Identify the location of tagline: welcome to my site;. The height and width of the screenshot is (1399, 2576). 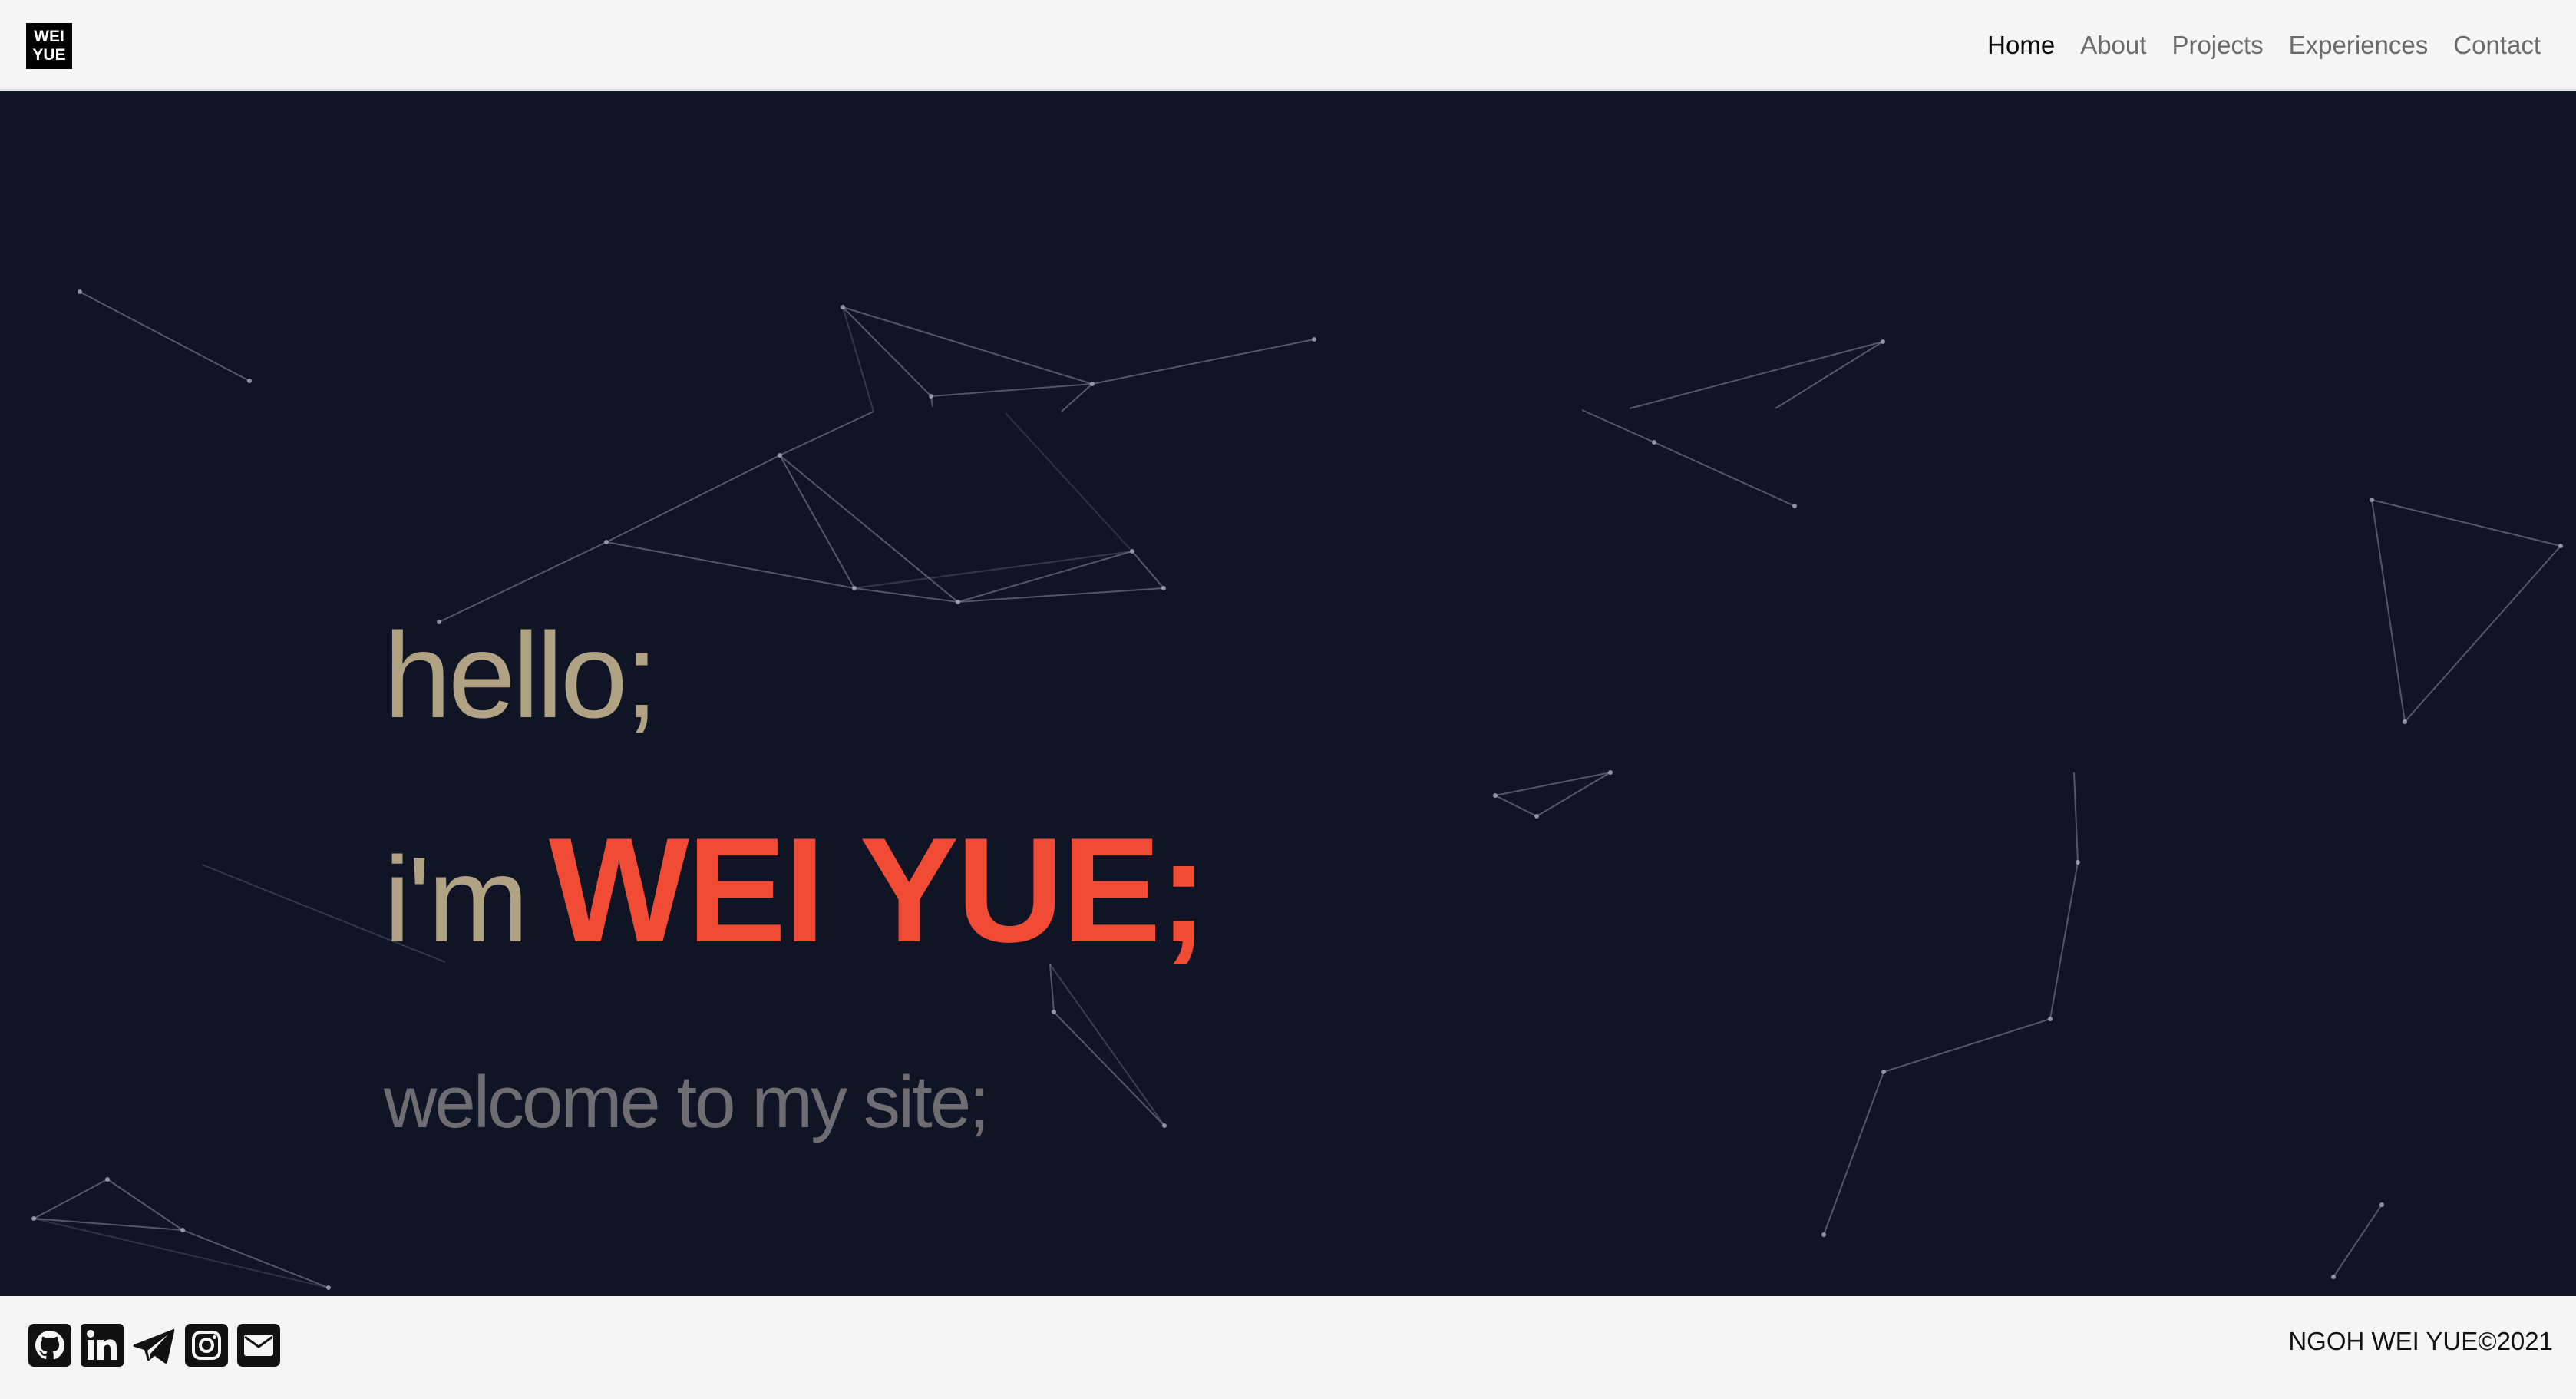
(686, 1102).